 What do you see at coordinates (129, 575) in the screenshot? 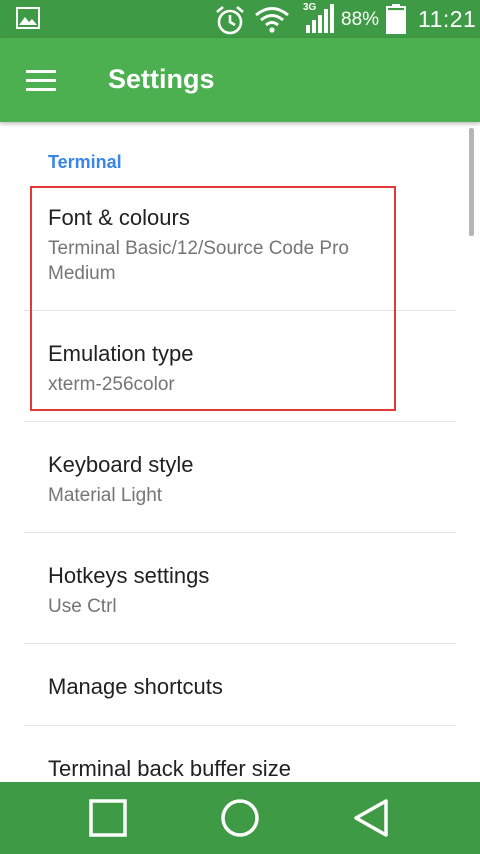
I see `pref-title: Hotkeys settings` at bounding box center [129, 575].